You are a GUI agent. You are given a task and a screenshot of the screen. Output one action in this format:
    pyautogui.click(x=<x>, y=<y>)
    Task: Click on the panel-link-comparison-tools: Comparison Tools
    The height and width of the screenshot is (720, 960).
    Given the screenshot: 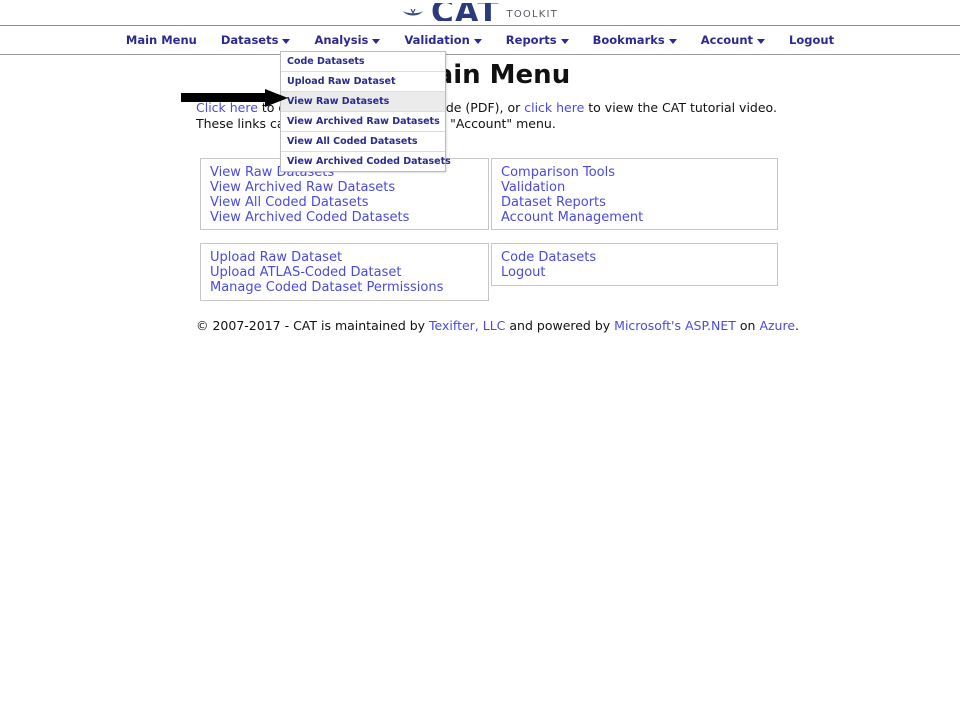 What is the action you would take?
    pyautogui.click(x=634, y=173)
    